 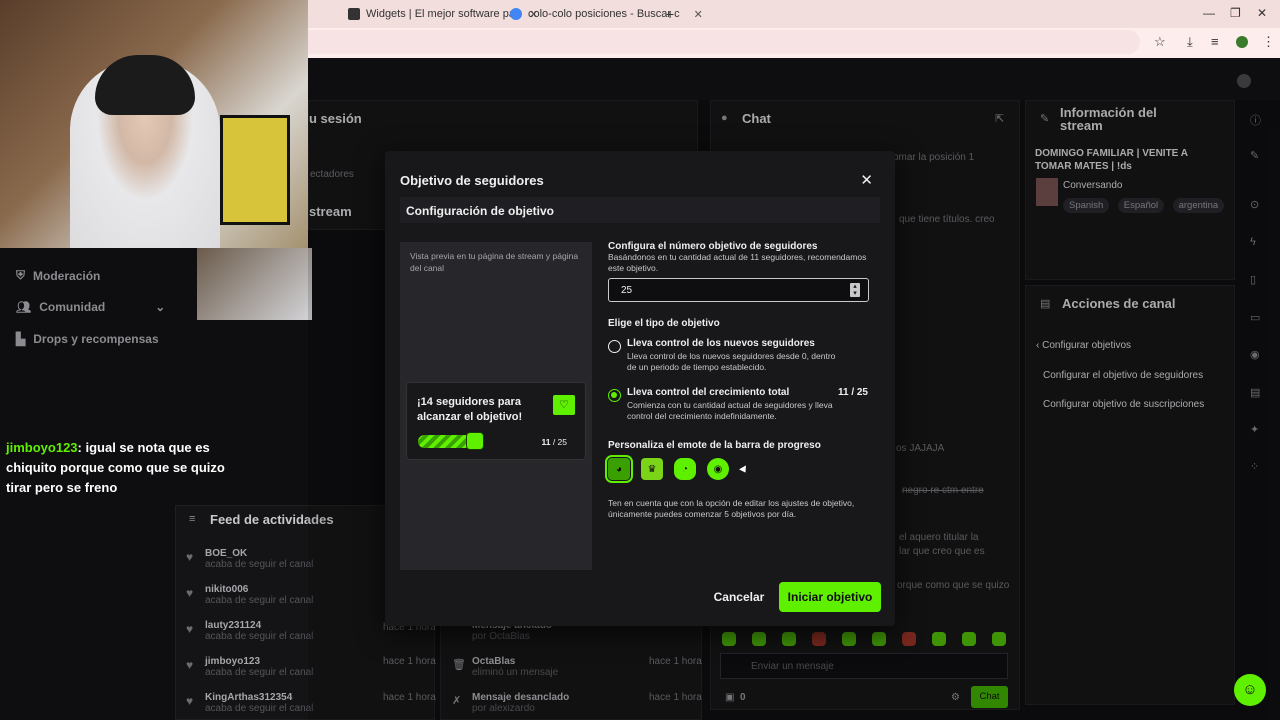 What do you see at coordinates (830, 597) in the screenshot?
I see `start-goal-button: Iniciar objetivo` at bounding box center [830, 597].